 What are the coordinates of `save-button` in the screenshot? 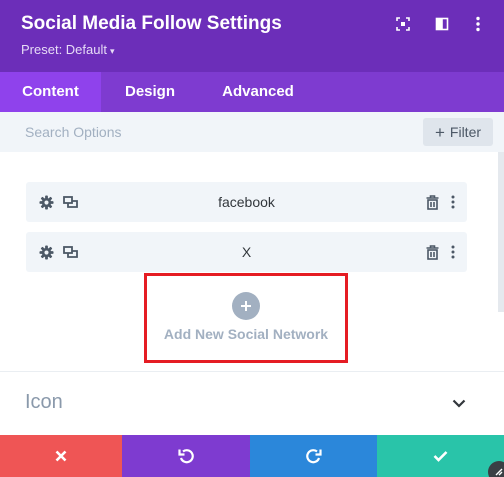 It's located at (440, 456).